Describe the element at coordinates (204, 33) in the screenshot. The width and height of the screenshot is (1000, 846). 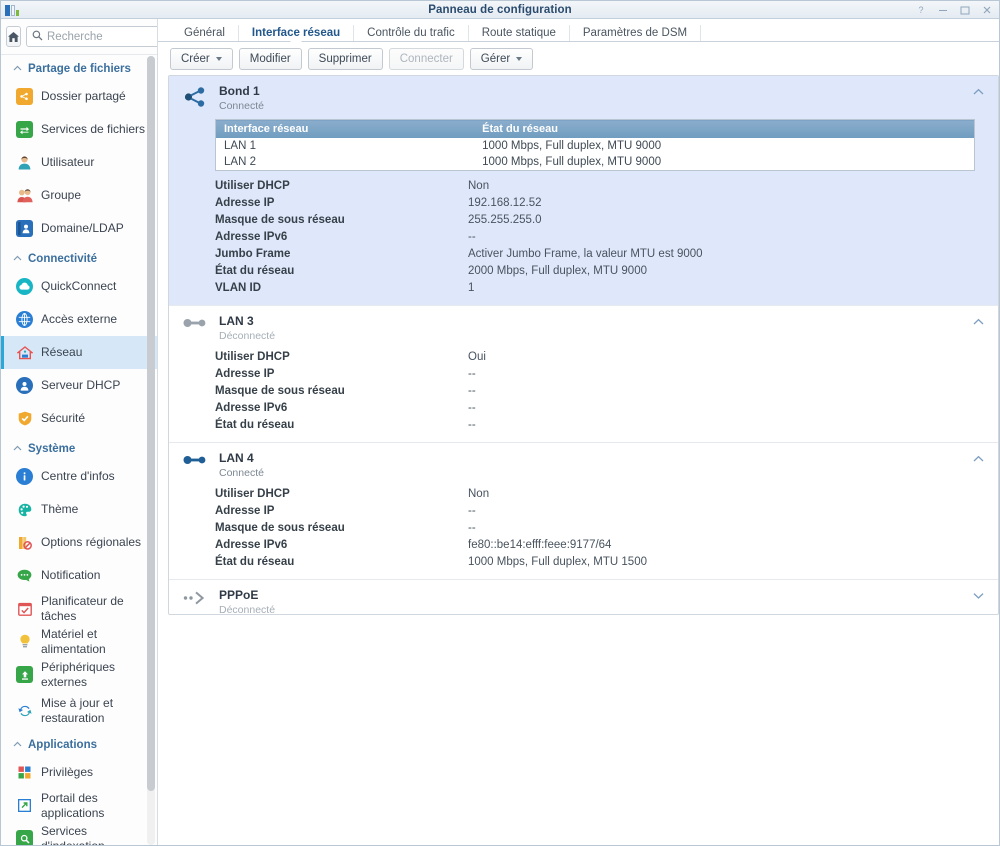
I see `tab-general: Général` at that location.